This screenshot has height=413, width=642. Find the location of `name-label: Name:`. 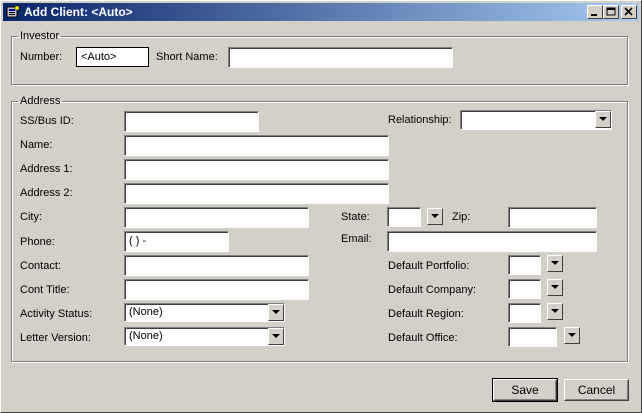

name-label: Name: is located at coordinates (36, 145).